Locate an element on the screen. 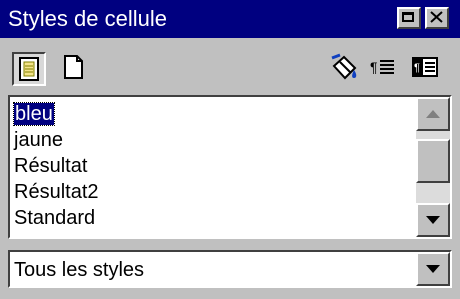 The image size is (460, 299). update-style-icon: ¶ is located at coordinates (425, 67).